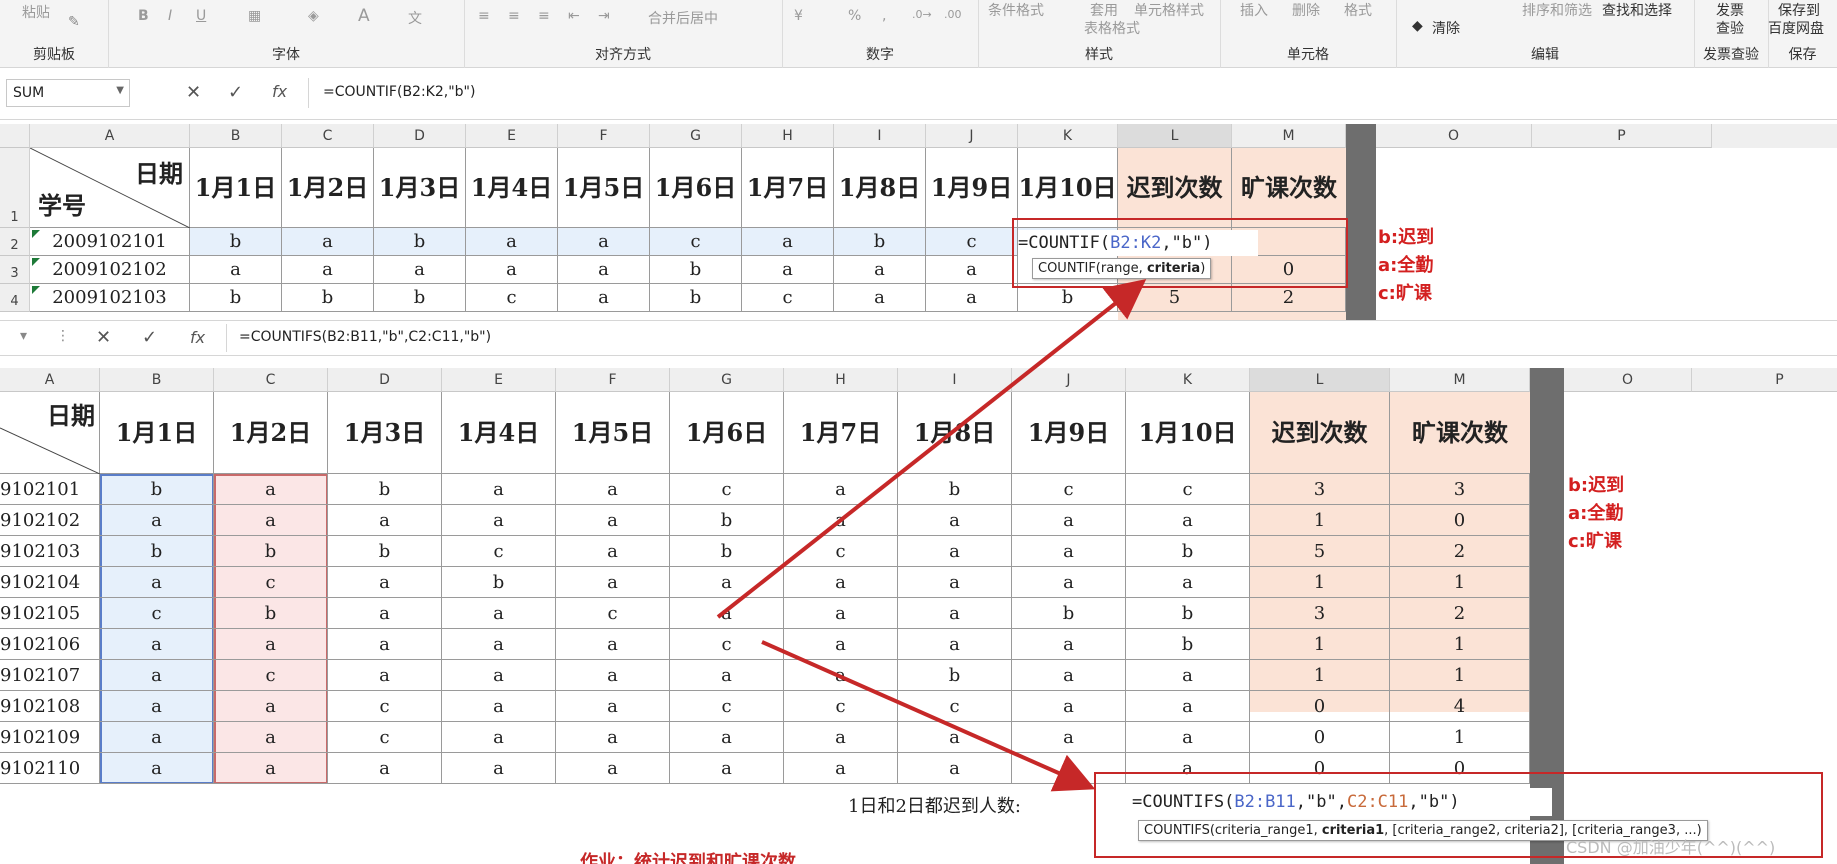 This screenshot has height=864, width=1837. Describe the element at coordinates (1671, 847) in the screenshot. I see `watermark: CSDN @加油少年(^^)(^^)` at that location.